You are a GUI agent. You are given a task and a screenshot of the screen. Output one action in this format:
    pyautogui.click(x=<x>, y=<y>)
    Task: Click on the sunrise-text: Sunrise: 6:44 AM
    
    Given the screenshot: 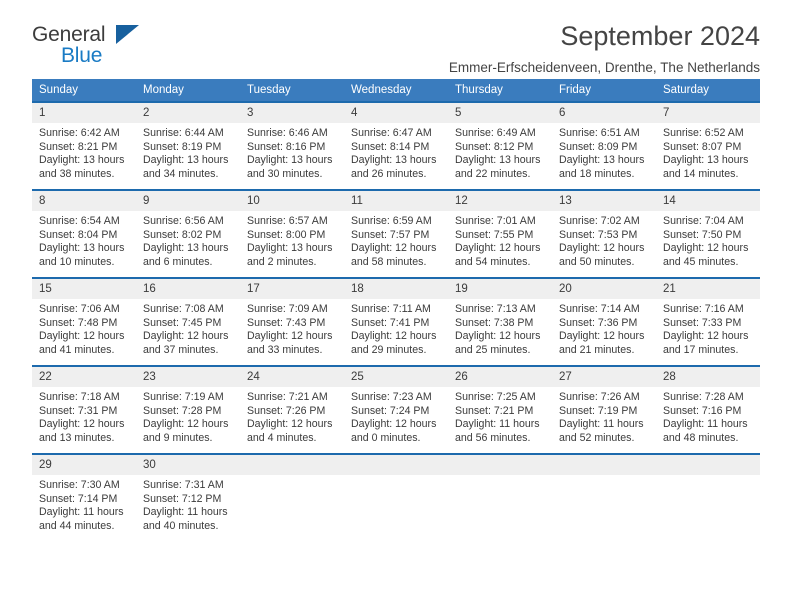 What is the action you would take?
    pyautogui.click(x=183, y=133)
    